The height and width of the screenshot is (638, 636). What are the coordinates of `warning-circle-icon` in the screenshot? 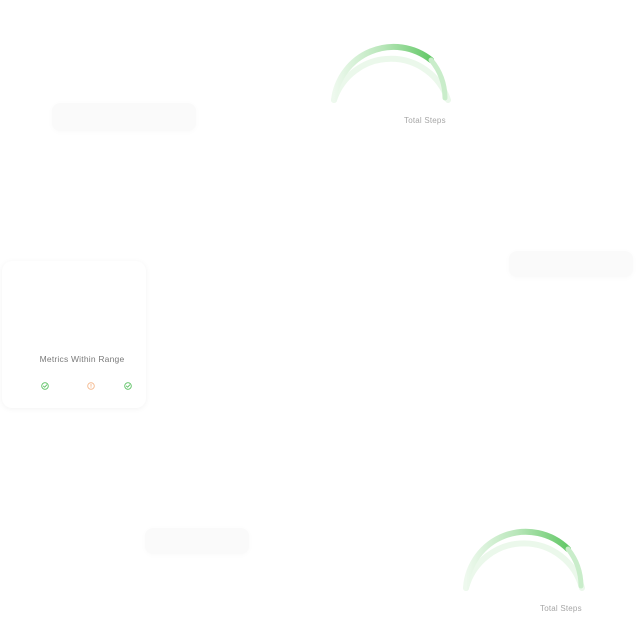 It's located at (91, 386).